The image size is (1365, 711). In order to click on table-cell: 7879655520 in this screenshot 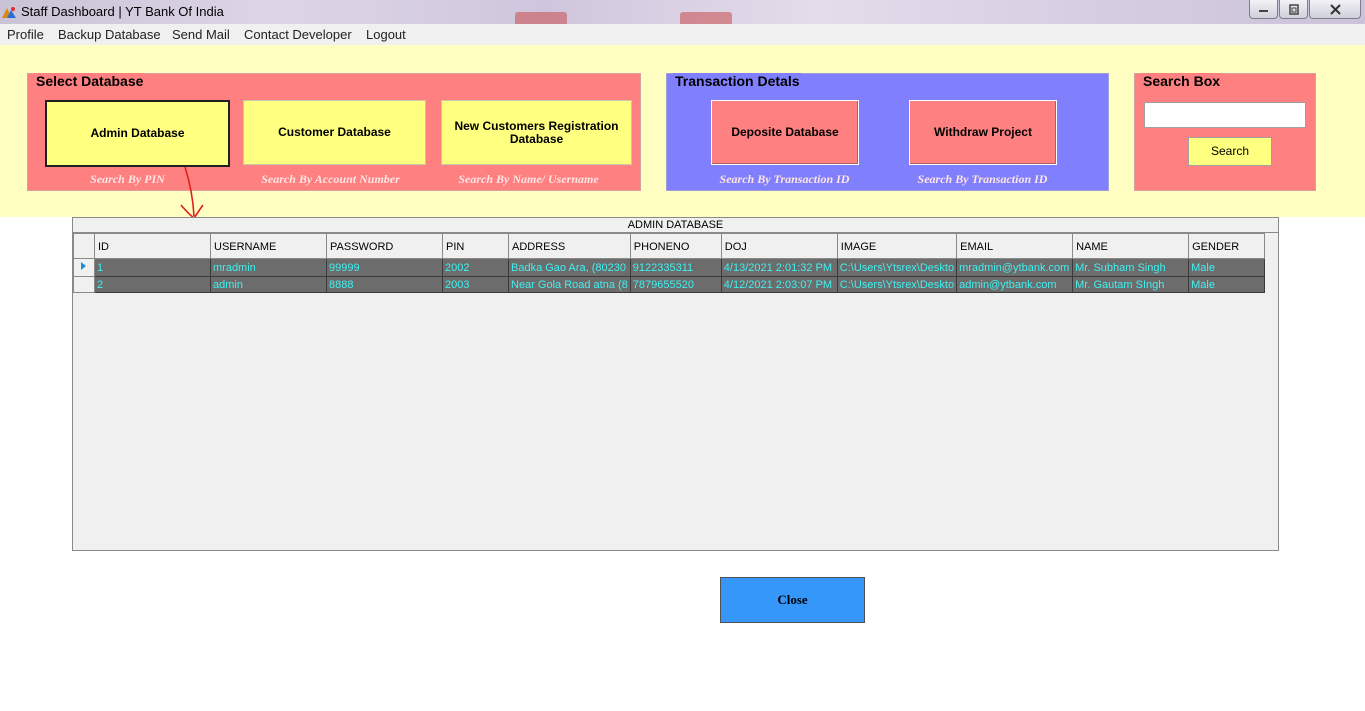, I will do `click(675, 284)`.